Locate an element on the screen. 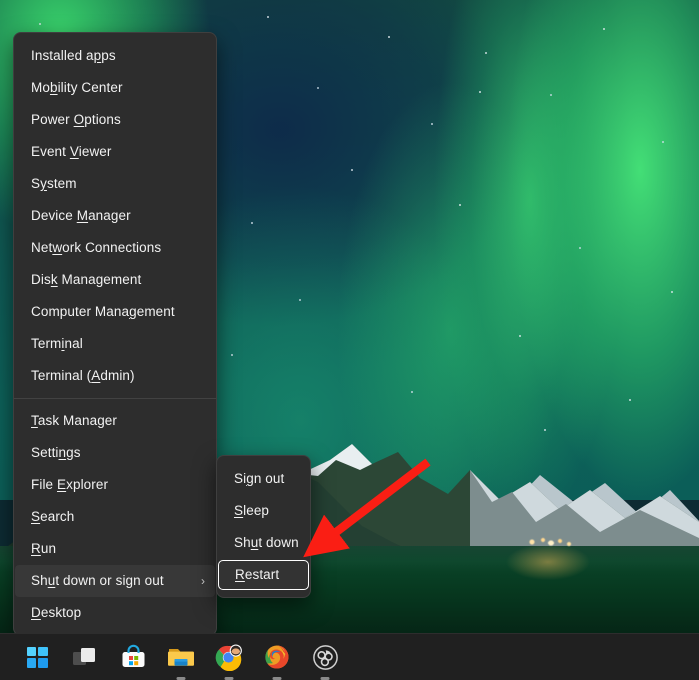 The width and height of the screenshot is (699, 680). taskbar-items is located at coordinates (181, 660).